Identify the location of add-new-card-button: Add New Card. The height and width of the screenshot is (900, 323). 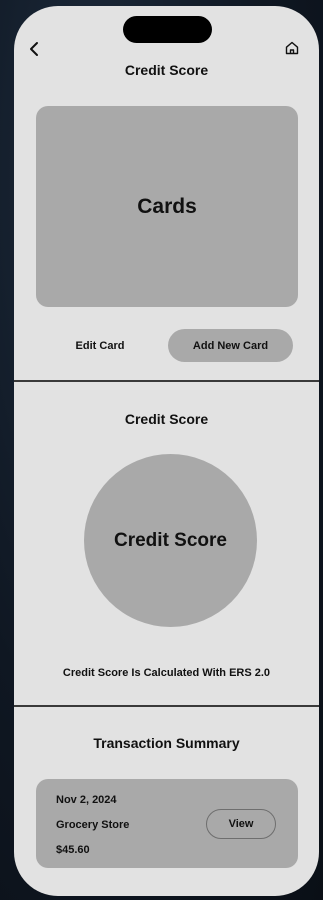
(230, 345).